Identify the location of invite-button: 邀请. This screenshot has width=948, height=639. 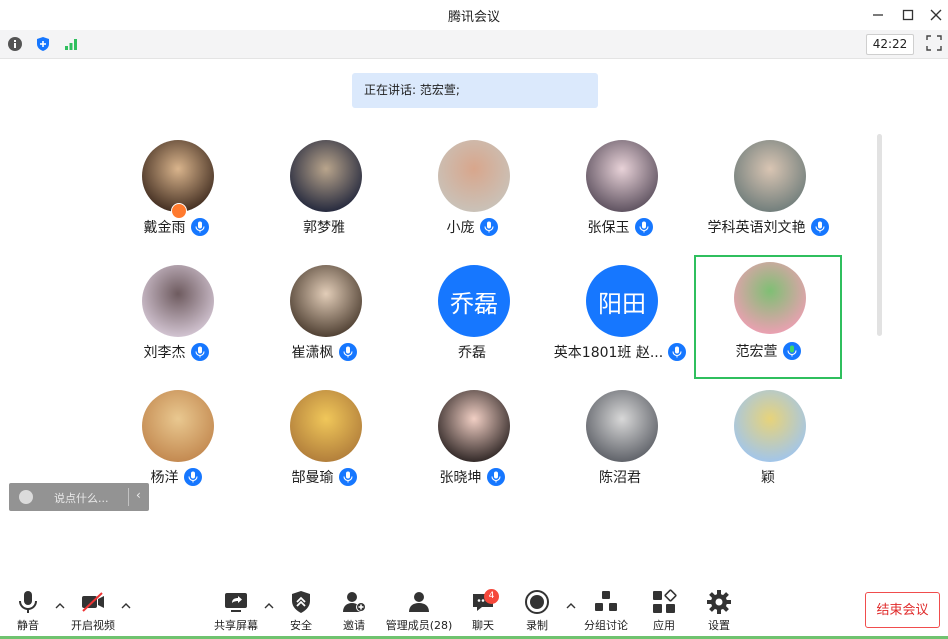
(354, 612).